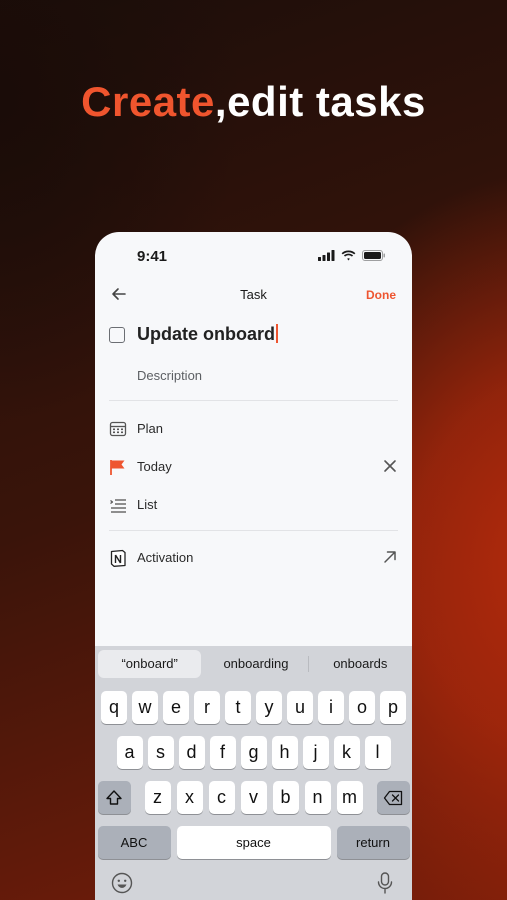 This screenshot has width=507, height=900. What do you see at coordinates (118, 558) in the screenshot?
I see `notion-icon` at bounding box center [118, 558].